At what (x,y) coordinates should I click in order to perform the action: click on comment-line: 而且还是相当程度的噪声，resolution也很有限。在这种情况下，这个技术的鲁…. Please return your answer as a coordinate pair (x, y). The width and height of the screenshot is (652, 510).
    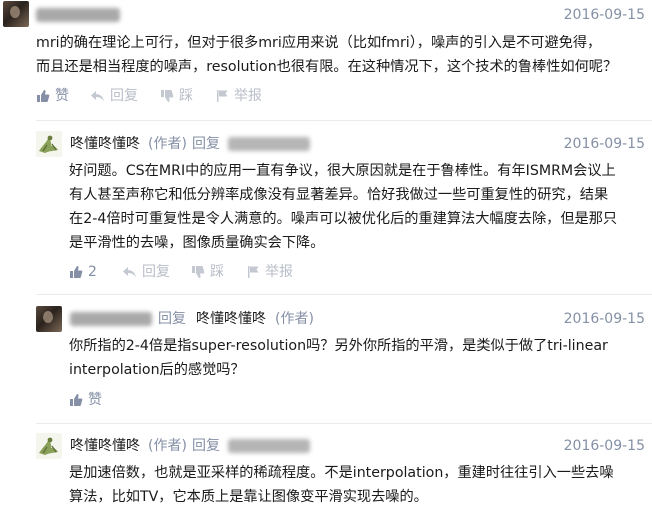
    Looking at the image, I should click on (327, 67).